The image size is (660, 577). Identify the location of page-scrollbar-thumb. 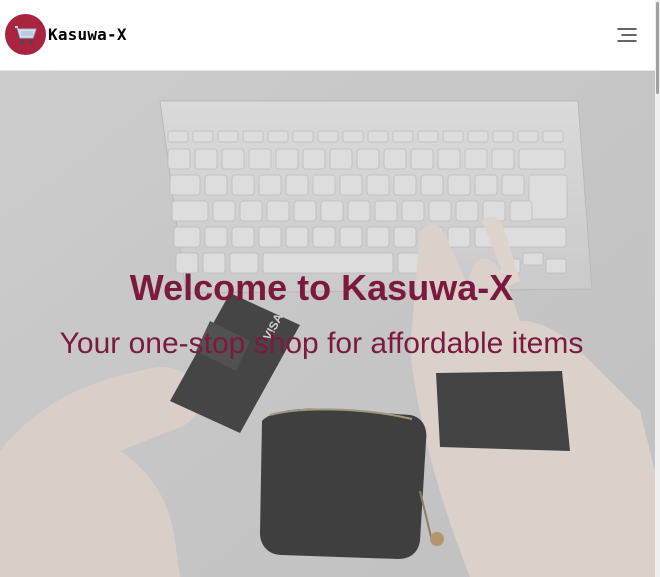
(657, 48).